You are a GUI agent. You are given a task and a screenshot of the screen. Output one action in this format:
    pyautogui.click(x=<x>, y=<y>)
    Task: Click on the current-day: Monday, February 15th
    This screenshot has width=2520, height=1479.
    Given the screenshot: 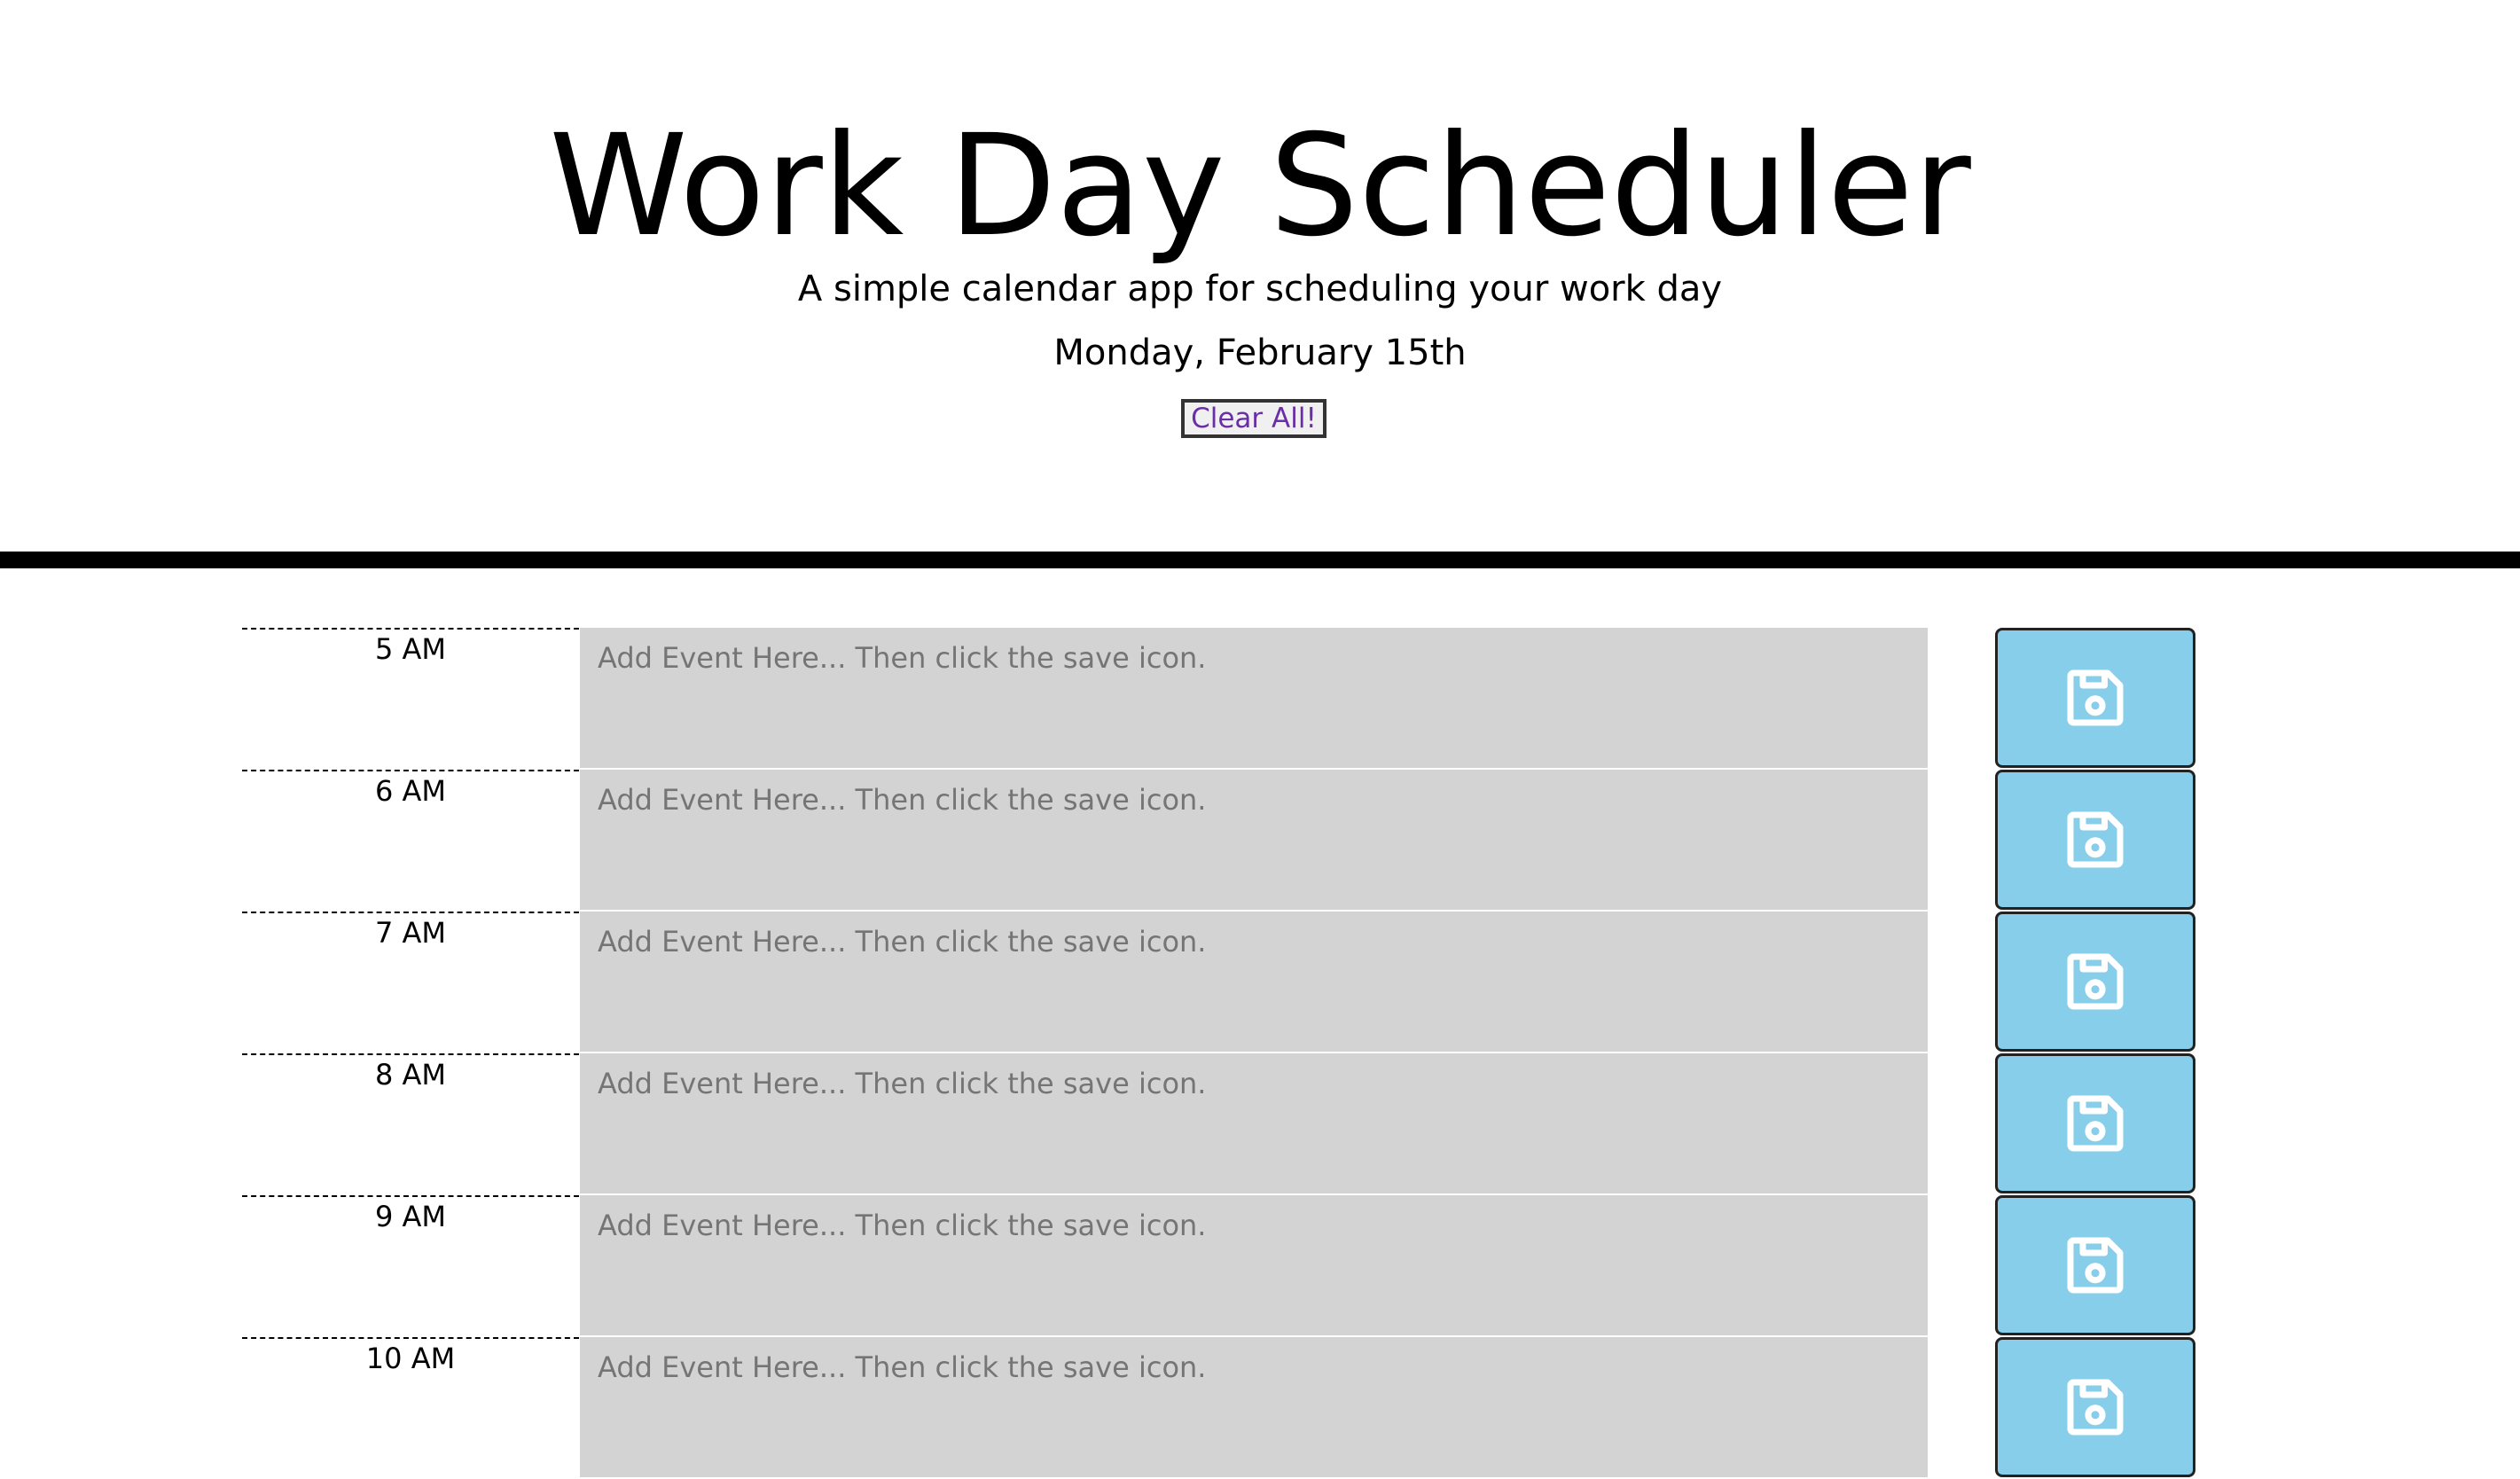 What is the action you would take?
    pyautogui.click(x=1260, y=353)
    